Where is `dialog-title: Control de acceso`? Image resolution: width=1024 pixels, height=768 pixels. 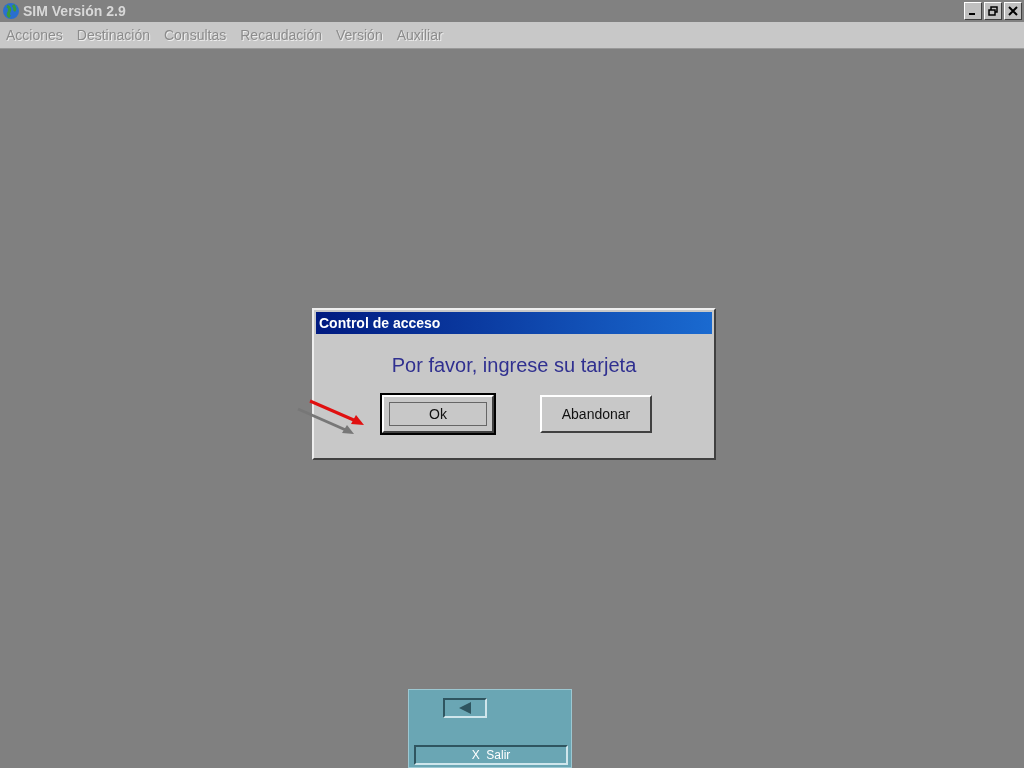 dialog-title: Control de acceso is located at coordinates (514, 323).